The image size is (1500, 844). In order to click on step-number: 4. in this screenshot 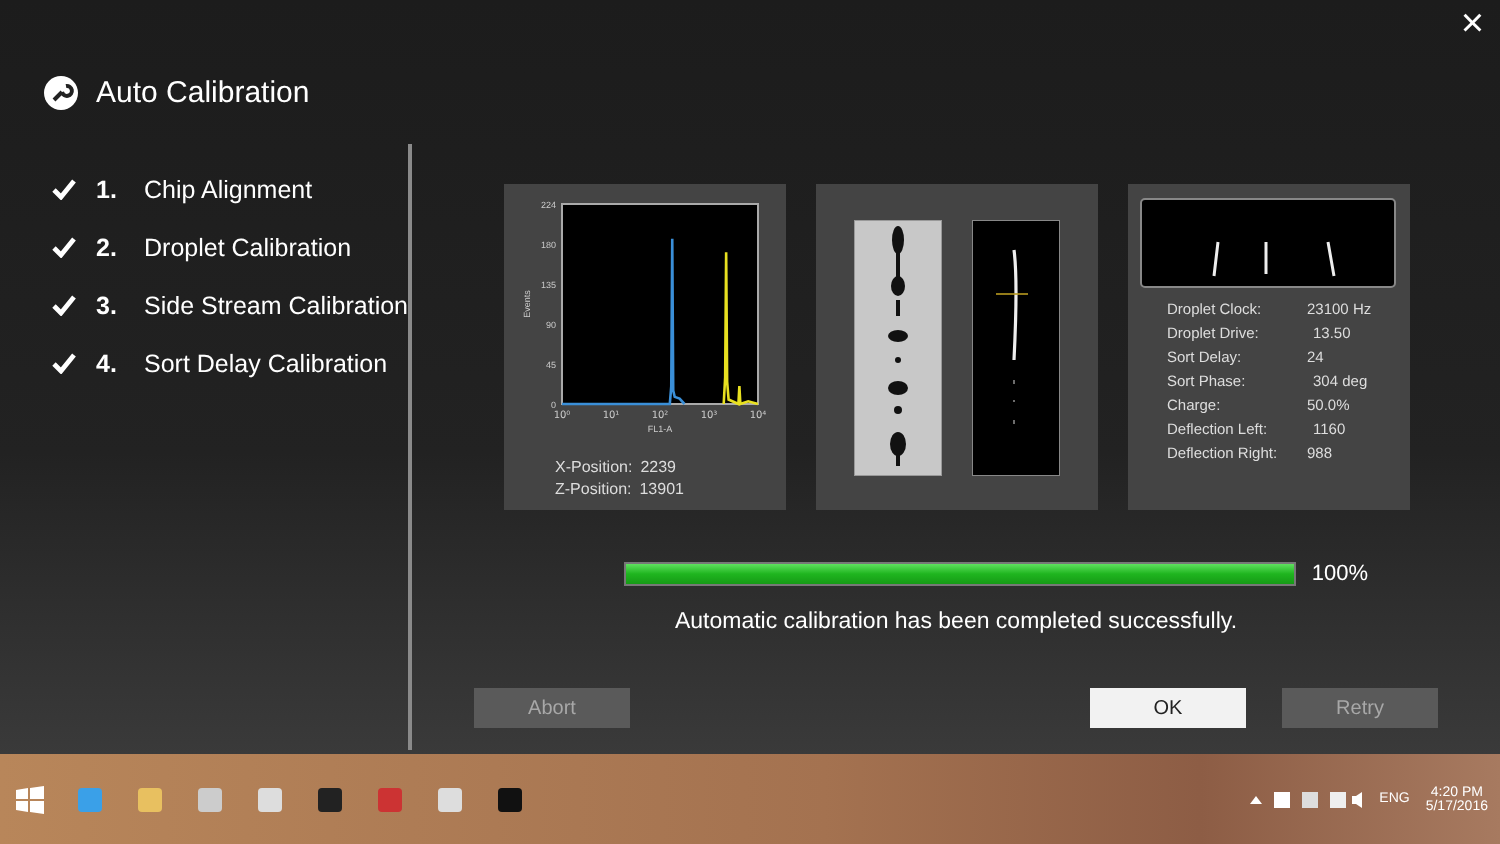, I will do `click(107, 363)`.